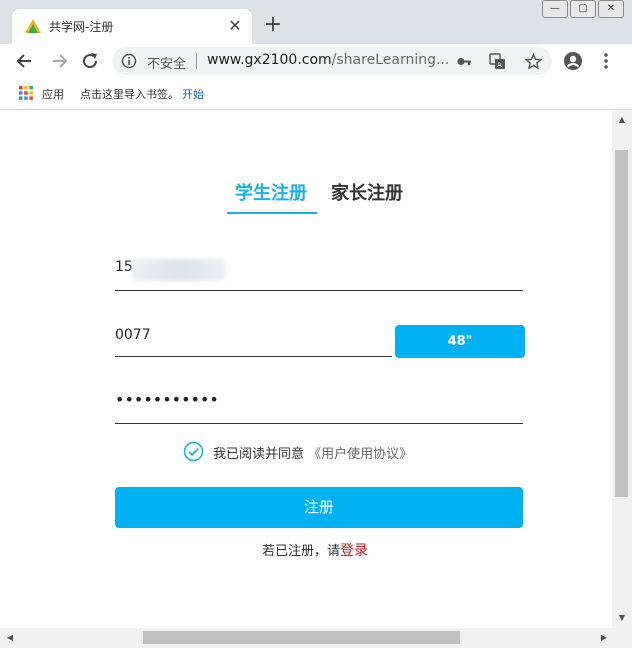 The width and height of the screenshot is (632, 648). What do you see at coordinates (53, 94) in the screenshot?
I see `apps-label: 应用` at bounding box center [53, 94].